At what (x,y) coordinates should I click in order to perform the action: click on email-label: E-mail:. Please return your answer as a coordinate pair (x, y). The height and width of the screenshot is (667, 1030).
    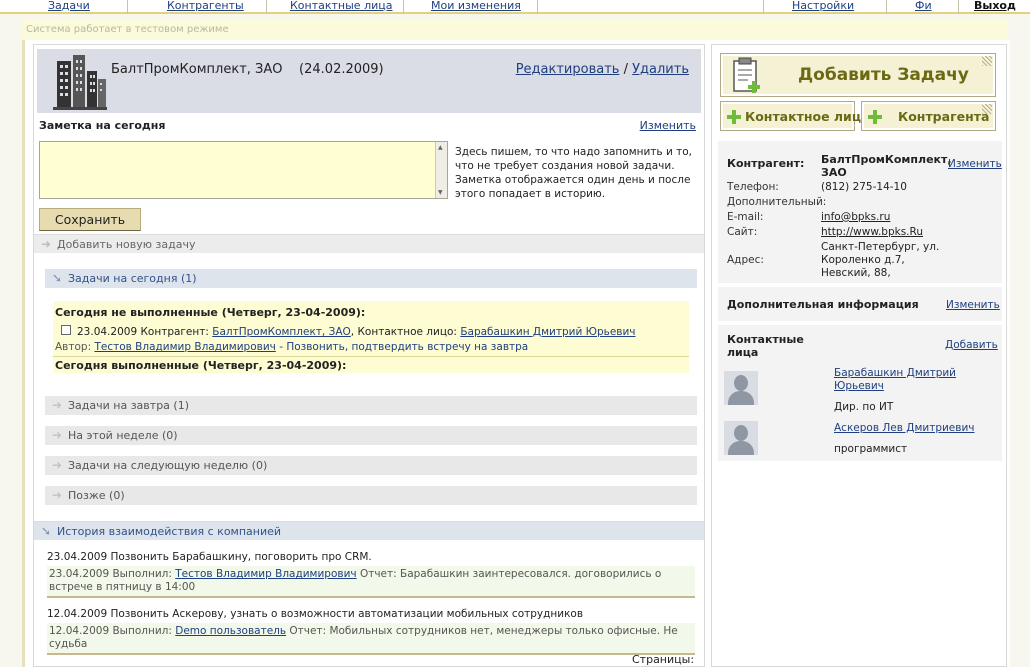
    Looking at the image, I should click on (745, 217).